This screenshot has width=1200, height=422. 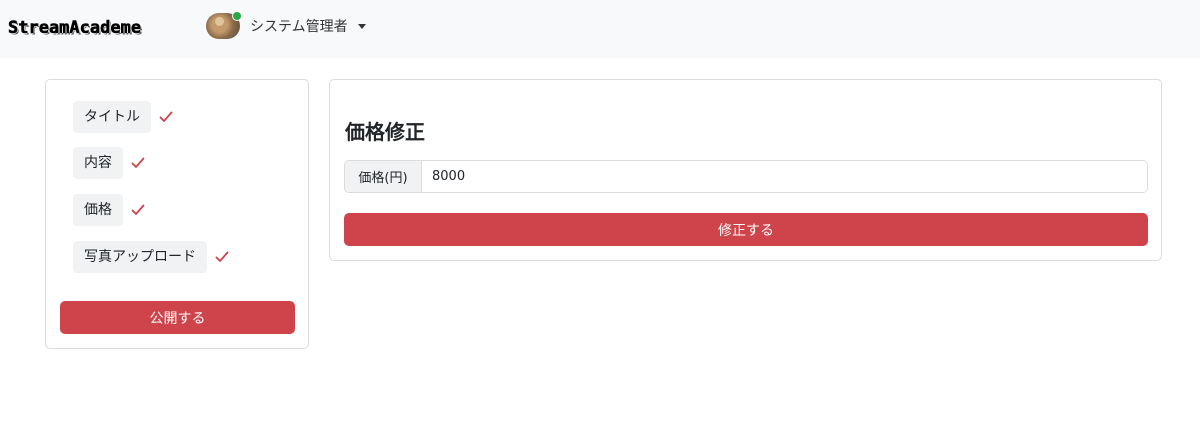 What do you see at coordinates (237, 16) in the screenshot?
I see `online-status-dot` at bounding box center [237, 16].